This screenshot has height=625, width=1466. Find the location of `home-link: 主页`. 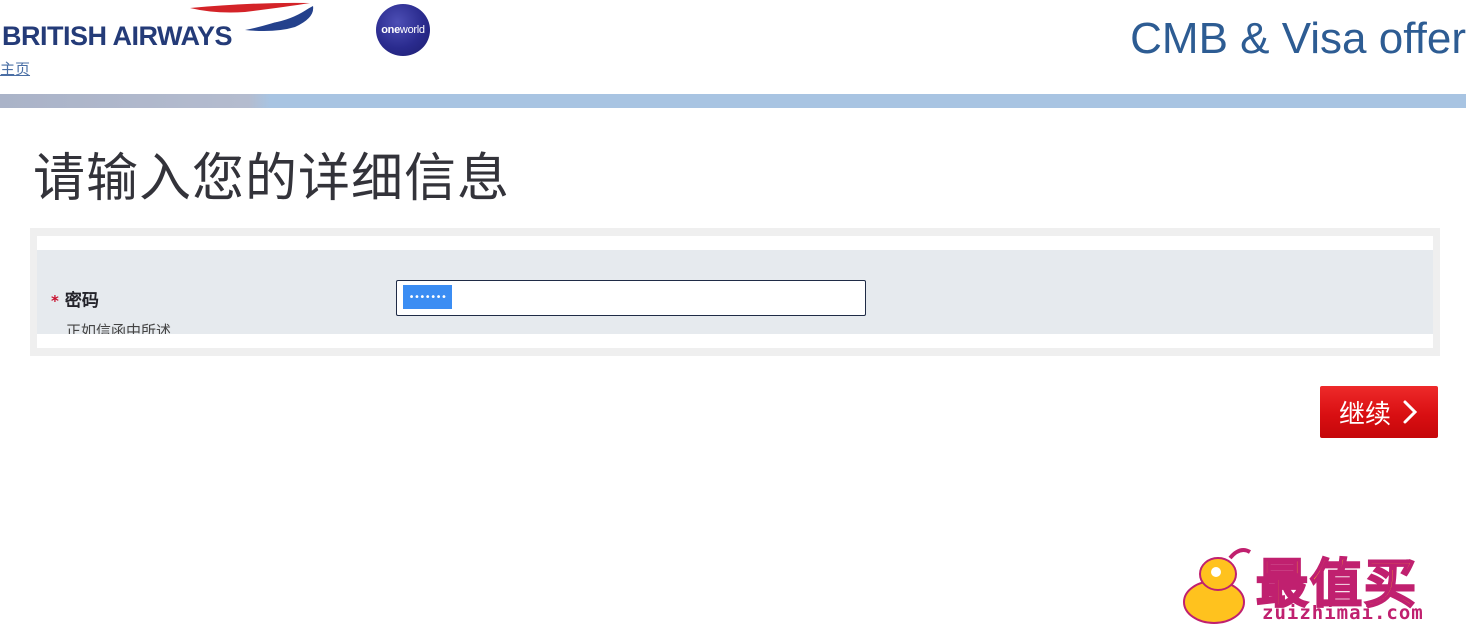

home-link: 主页 is located at coordinates (15, 68).